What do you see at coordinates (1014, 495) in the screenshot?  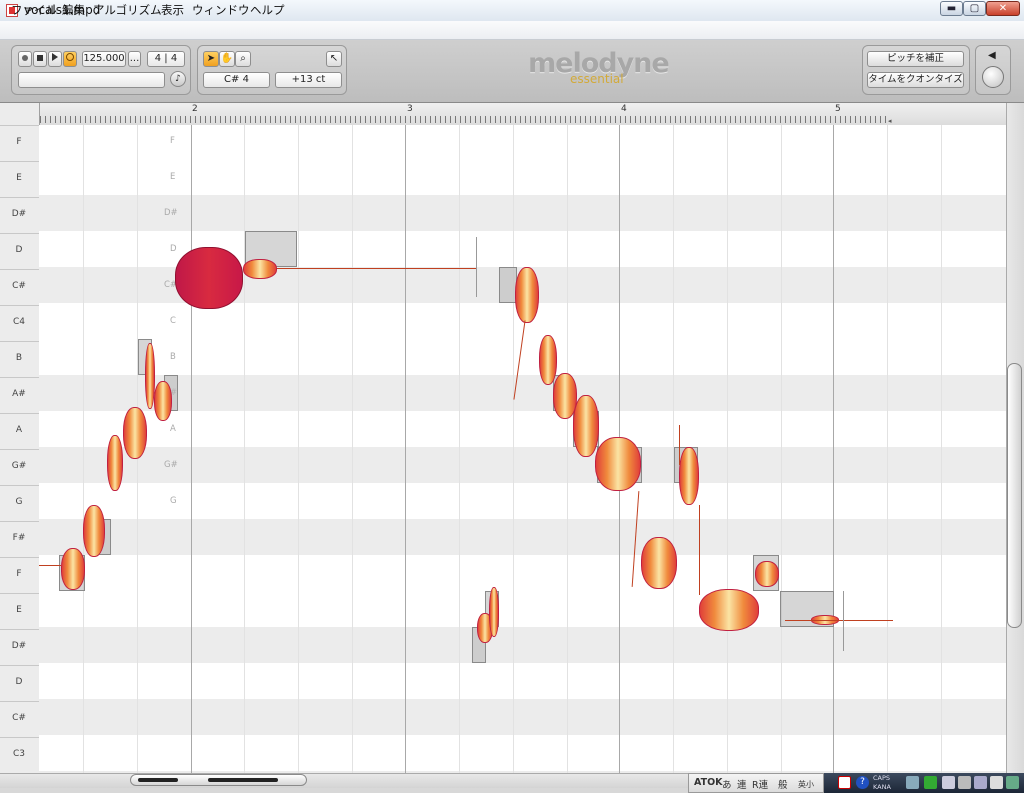 I see `vertical-scroll-thumb` at bounding box center [1014, 495].